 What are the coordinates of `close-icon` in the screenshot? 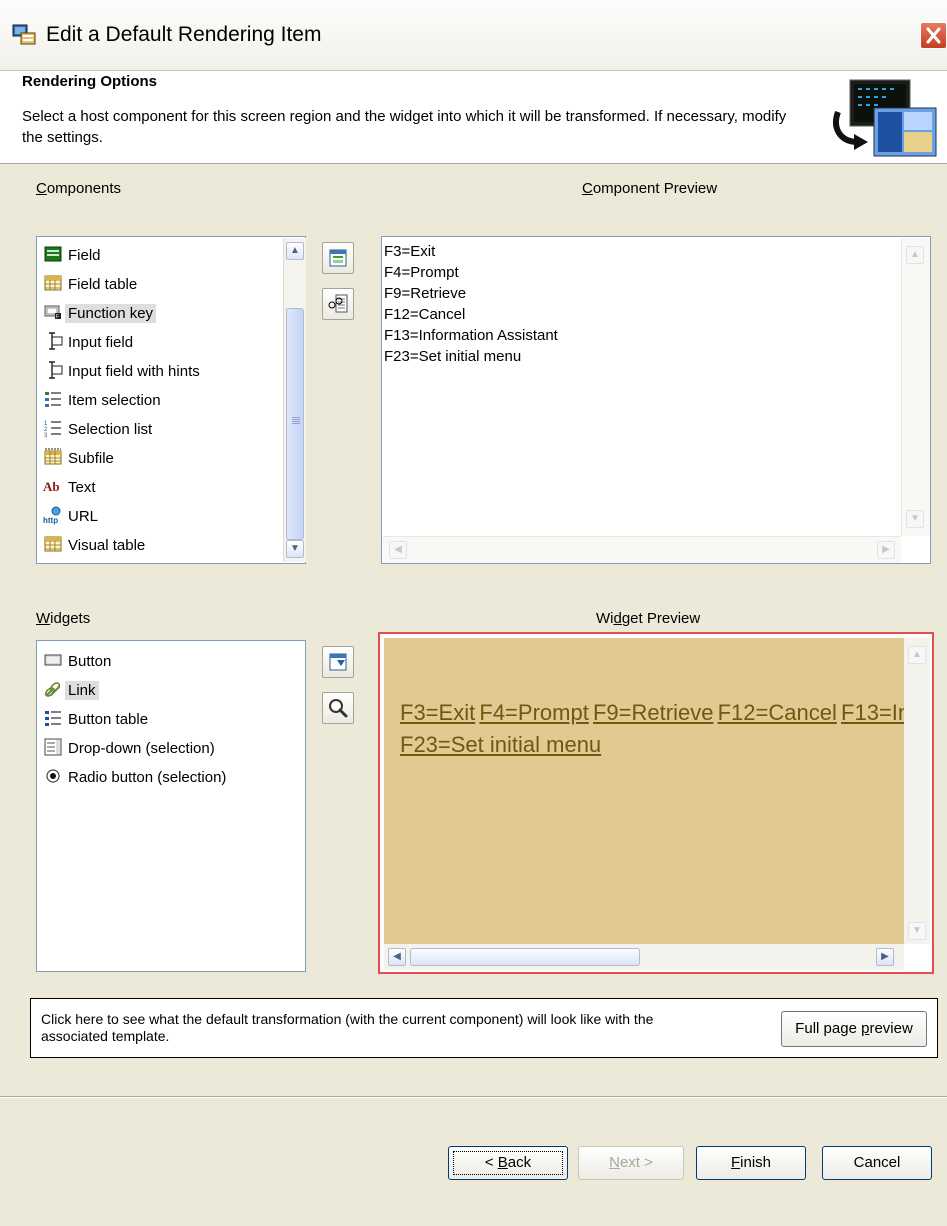 It's located at (933, 35).